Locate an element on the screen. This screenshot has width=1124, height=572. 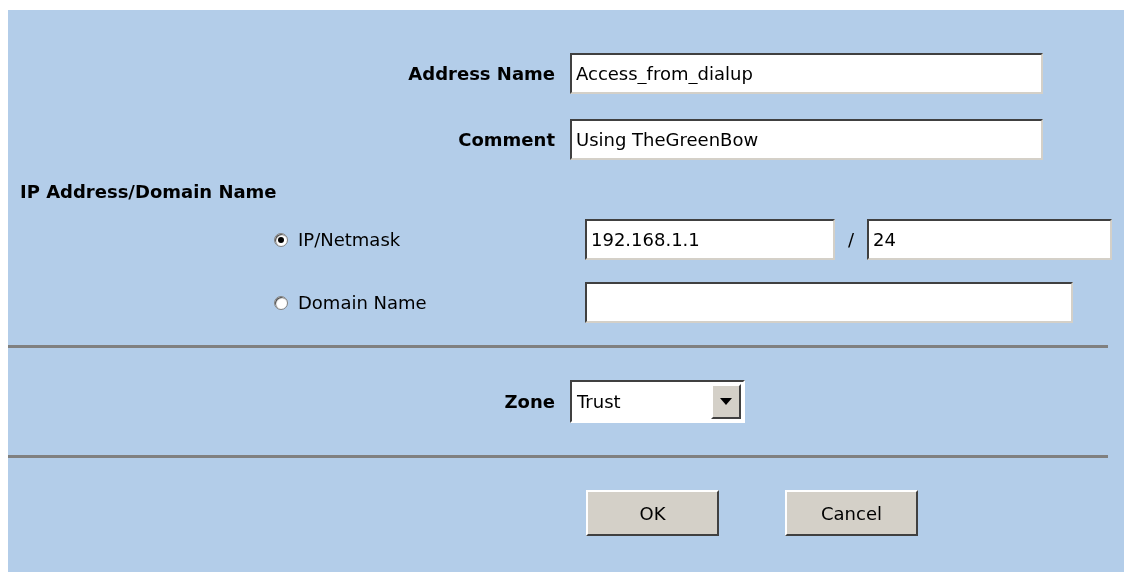
field-label: Zone is located at coordinates (529, 401).